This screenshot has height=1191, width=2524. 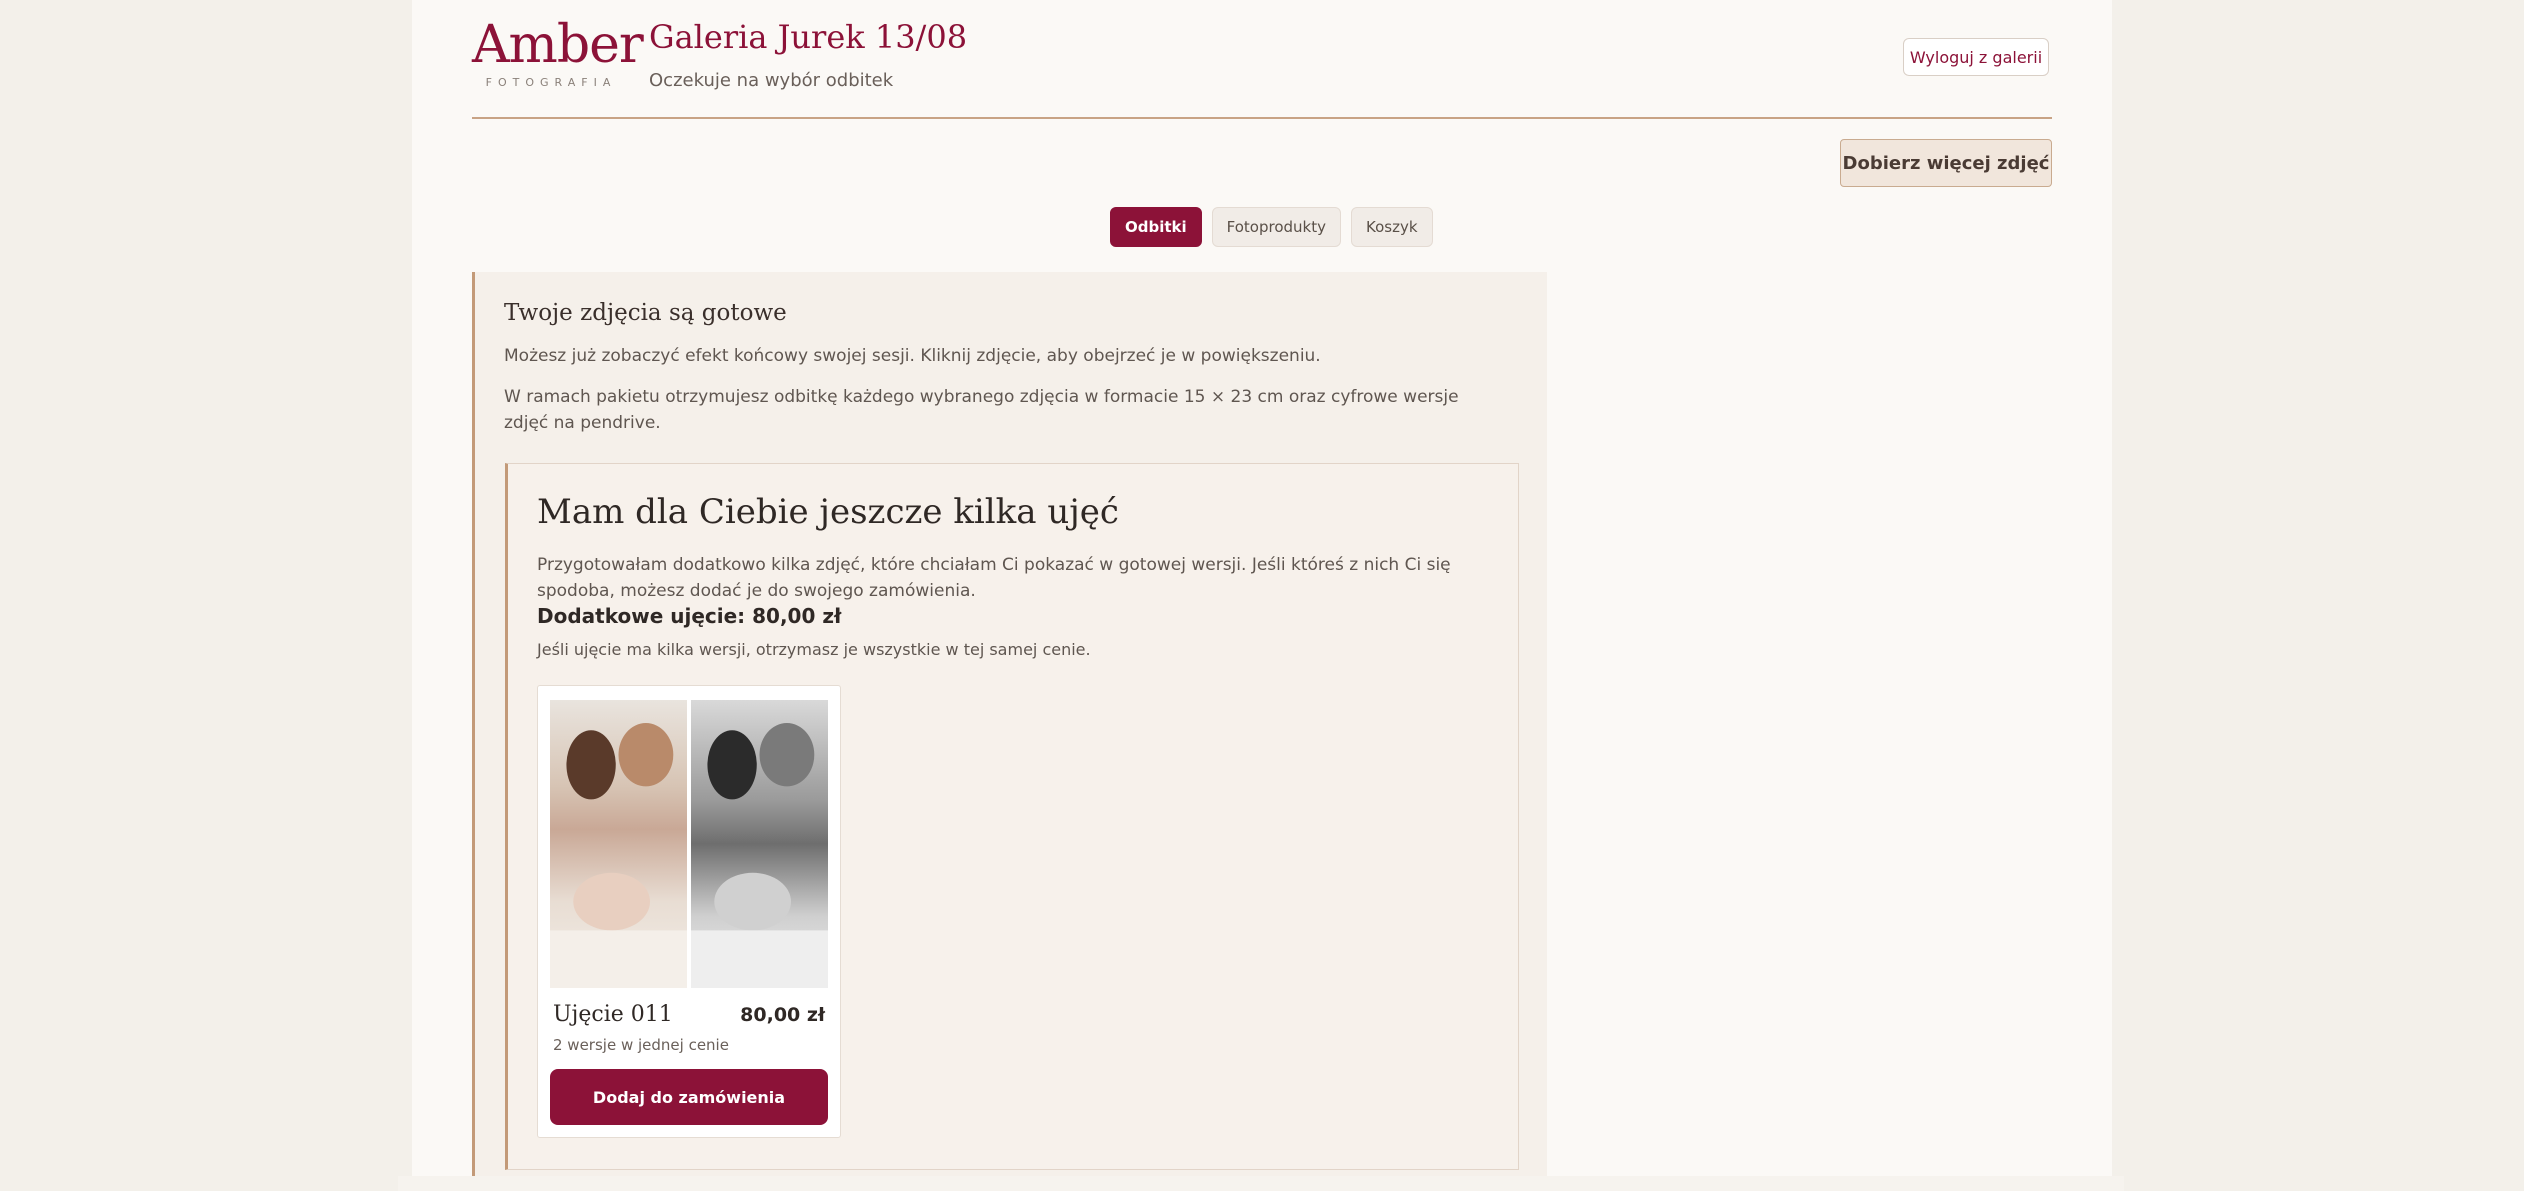 What do you see at coordinates (808, 37) in the screenshot?
I see `gallery-title: Galeria Jurek 13/08` at bounding box center [808, 37].